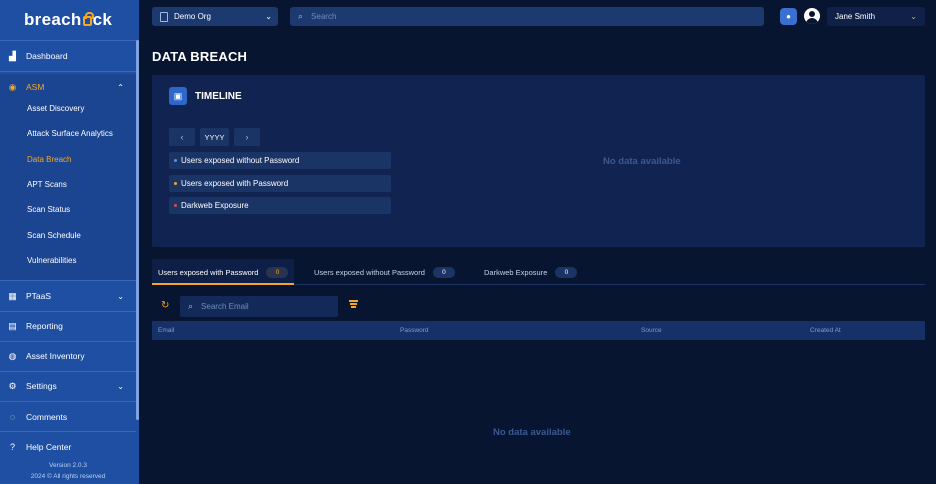 This screenshot has width=936, height=484. What do you see at coordinates (70, 133) in the screenshot?
I see `sidebar-subitem-attack-surface-analytics: Attack Surface Analytics` at bounding box center [70, 133].